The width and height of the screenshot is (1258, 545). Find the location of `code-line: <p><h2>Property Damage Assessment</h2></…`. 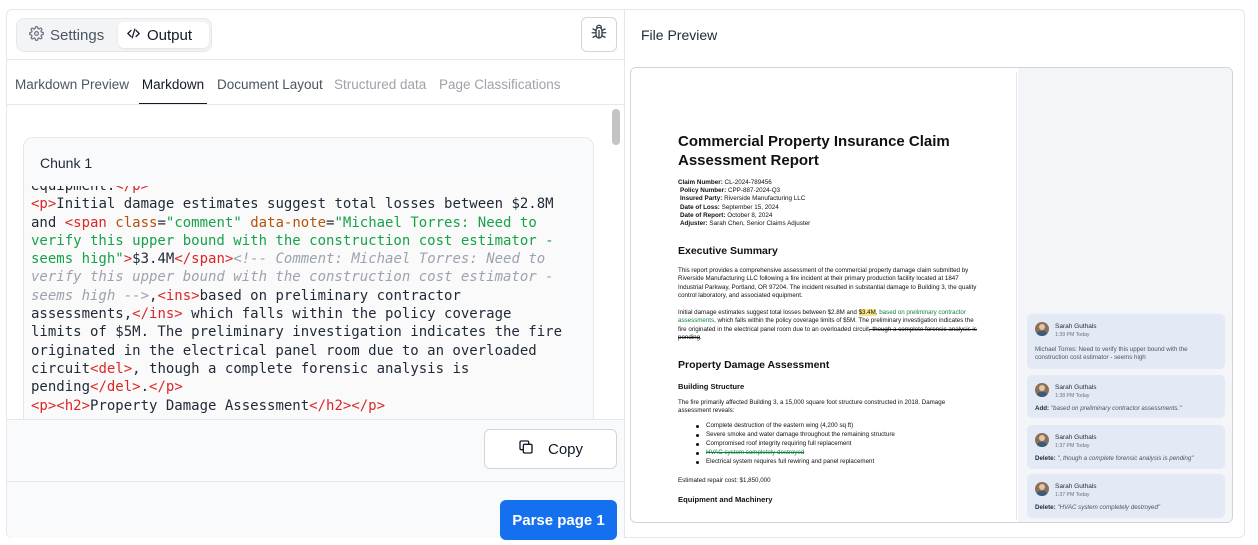

code-line: <p><h2>Property Damage Assessment</h2></… is located at coordinates (208, 405).